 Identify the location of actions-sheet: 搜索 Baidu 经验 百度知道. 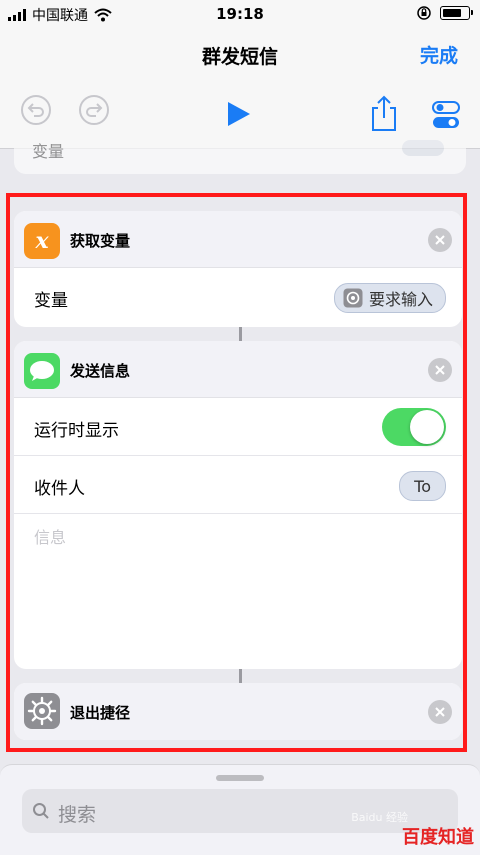
(240, 809).